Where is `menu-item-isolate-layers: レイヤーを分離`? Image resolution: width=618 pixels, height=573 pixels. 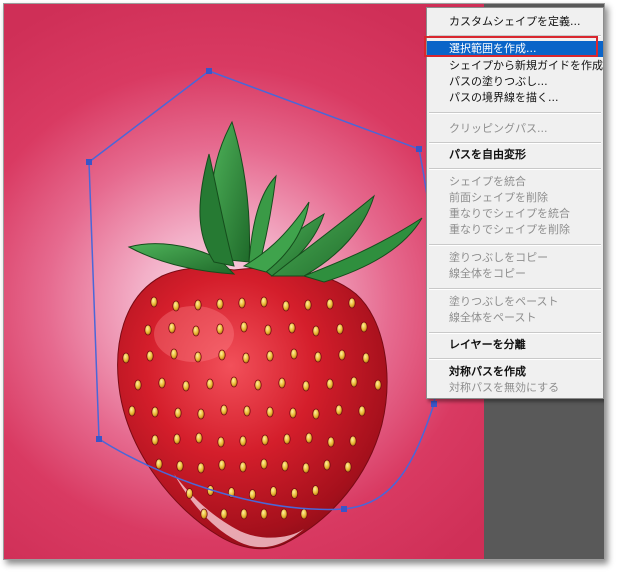
menu-item-isolate-layers: レイヤーを分離 is located at coordinates (515, 345).